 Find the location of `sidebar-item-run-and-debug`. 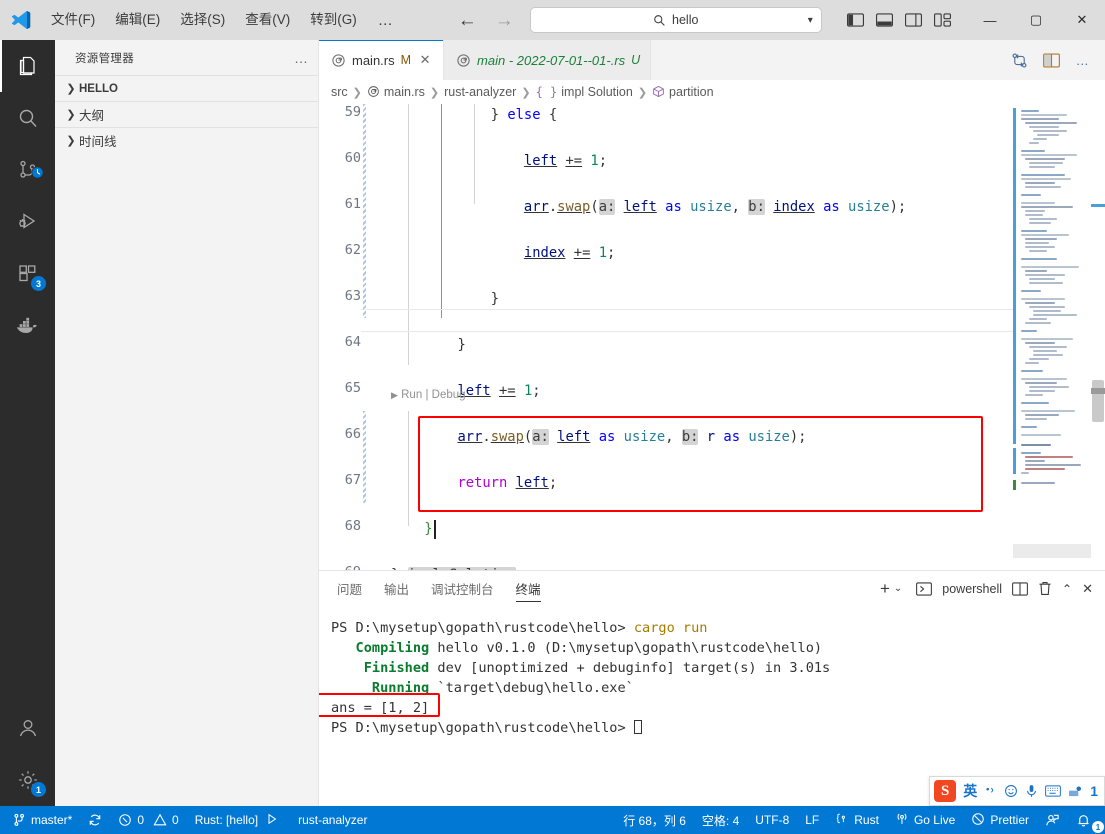

sidebar-item-run-and-debug is located at coordinates (27, 222).